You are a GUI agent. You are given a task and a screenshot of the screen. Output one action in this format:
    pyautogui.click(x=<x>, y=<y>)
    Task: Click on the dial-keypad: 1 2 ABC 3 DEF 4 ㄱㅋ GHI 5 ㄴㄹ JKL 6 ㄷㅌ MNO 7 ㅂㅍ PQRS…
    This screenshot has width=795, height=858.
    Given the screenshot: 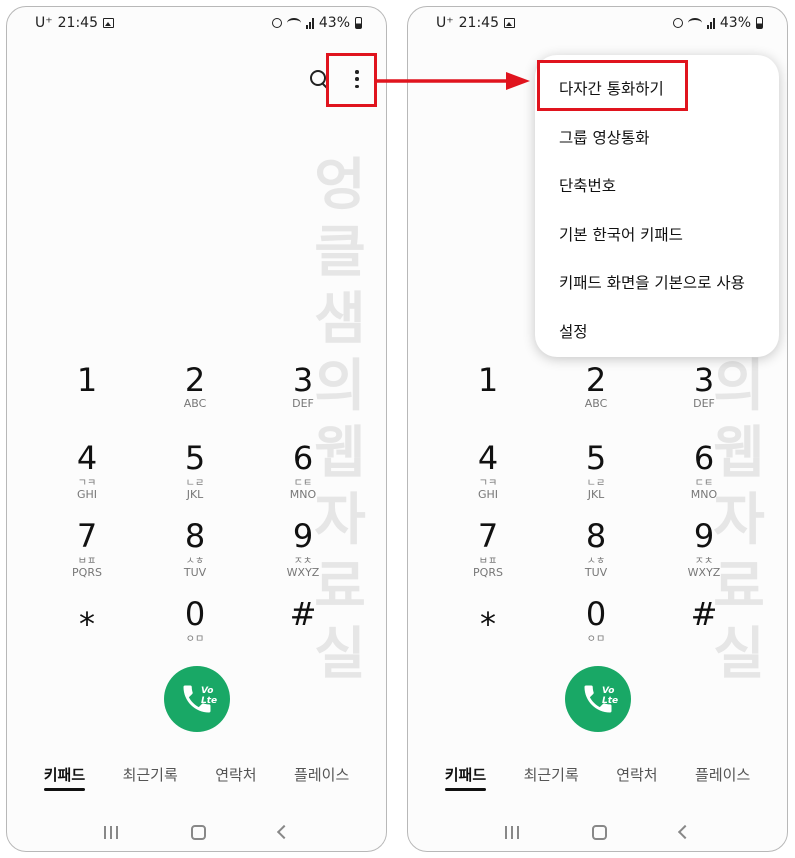 What is the action you would take?
    pyautogui.click(x=596, y=514)
    